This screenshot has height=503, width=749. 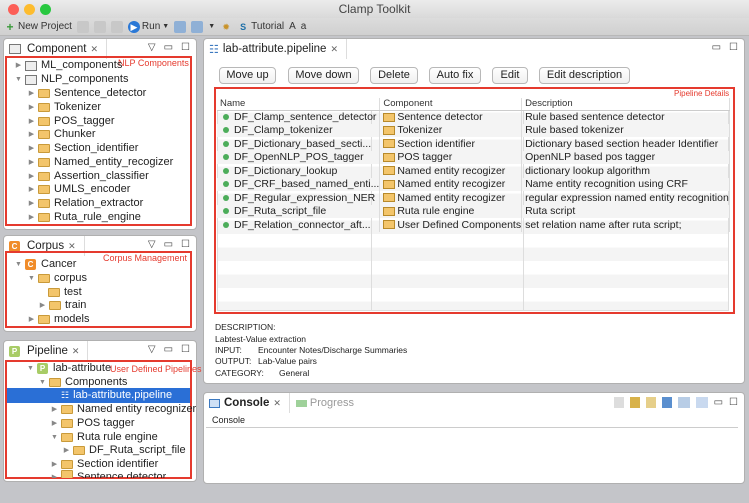 What do you see at coordinates (666, 402) in the screenshot?
I see `pin-console-icon` at bounding box center [666, 402].